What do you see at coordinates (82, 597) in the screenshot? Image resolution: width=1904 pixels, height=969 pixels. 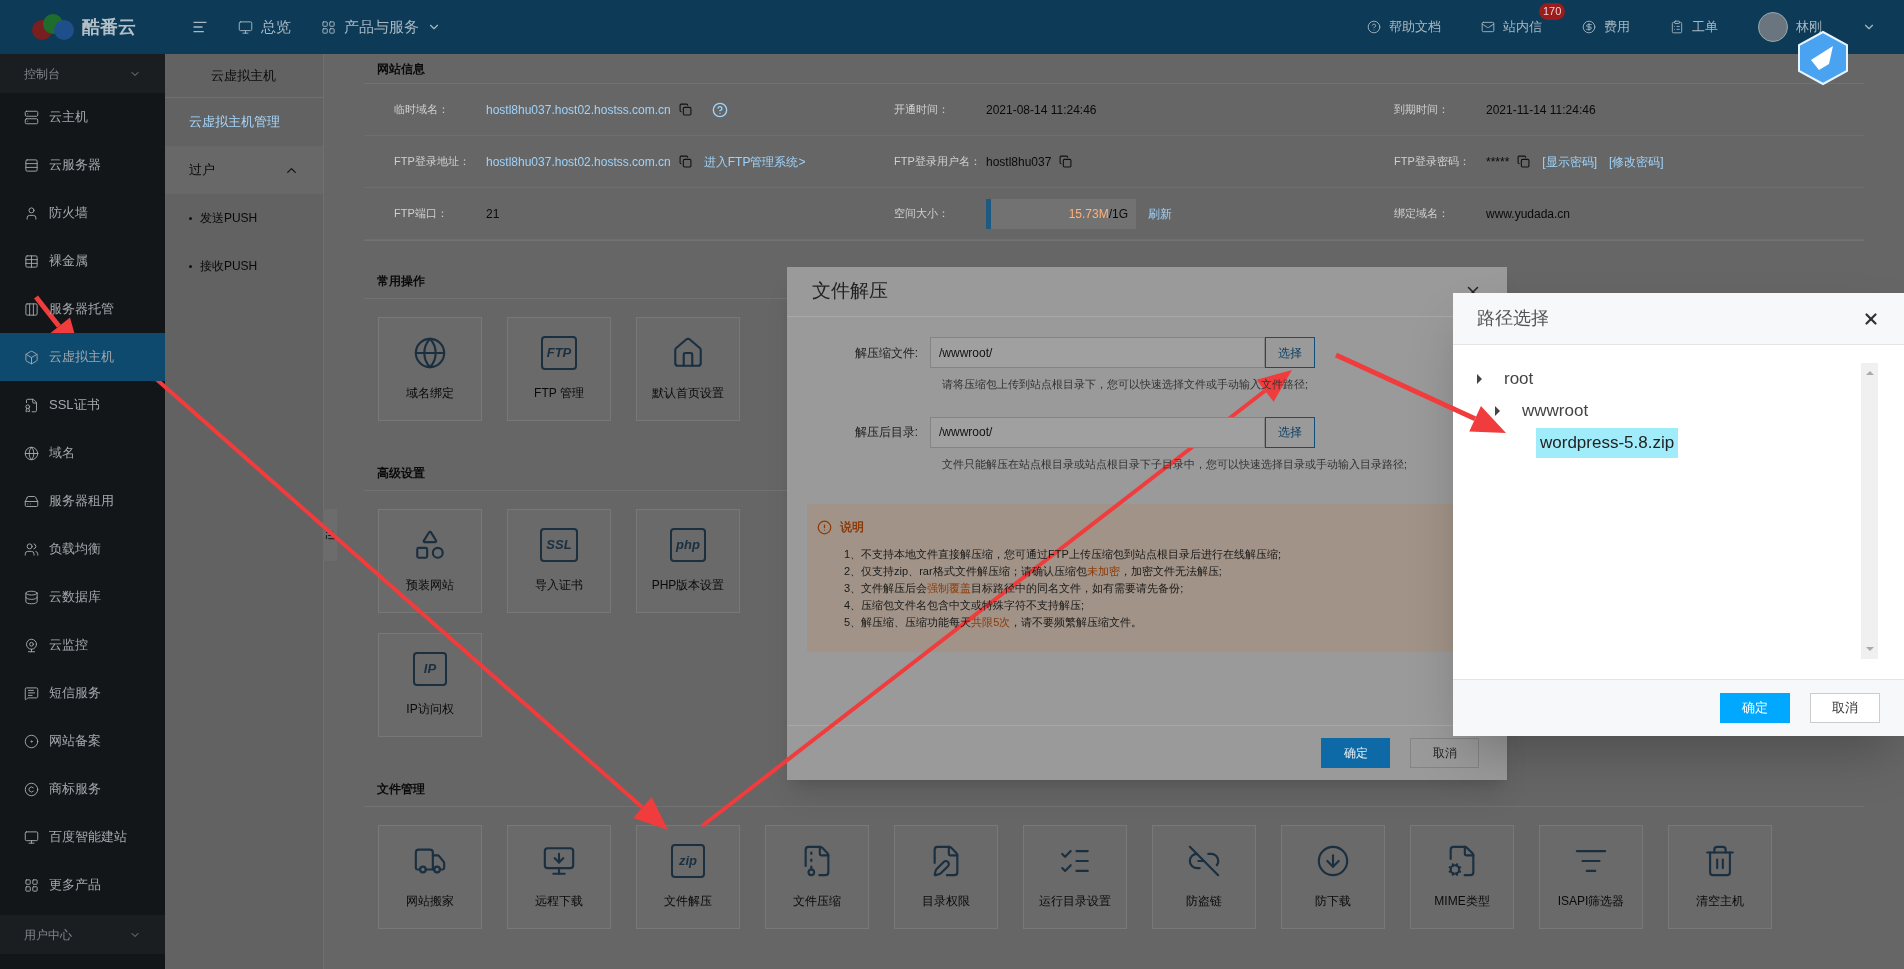 I see `sidebar-item: 云数据库` at bounding box center [82, 597].